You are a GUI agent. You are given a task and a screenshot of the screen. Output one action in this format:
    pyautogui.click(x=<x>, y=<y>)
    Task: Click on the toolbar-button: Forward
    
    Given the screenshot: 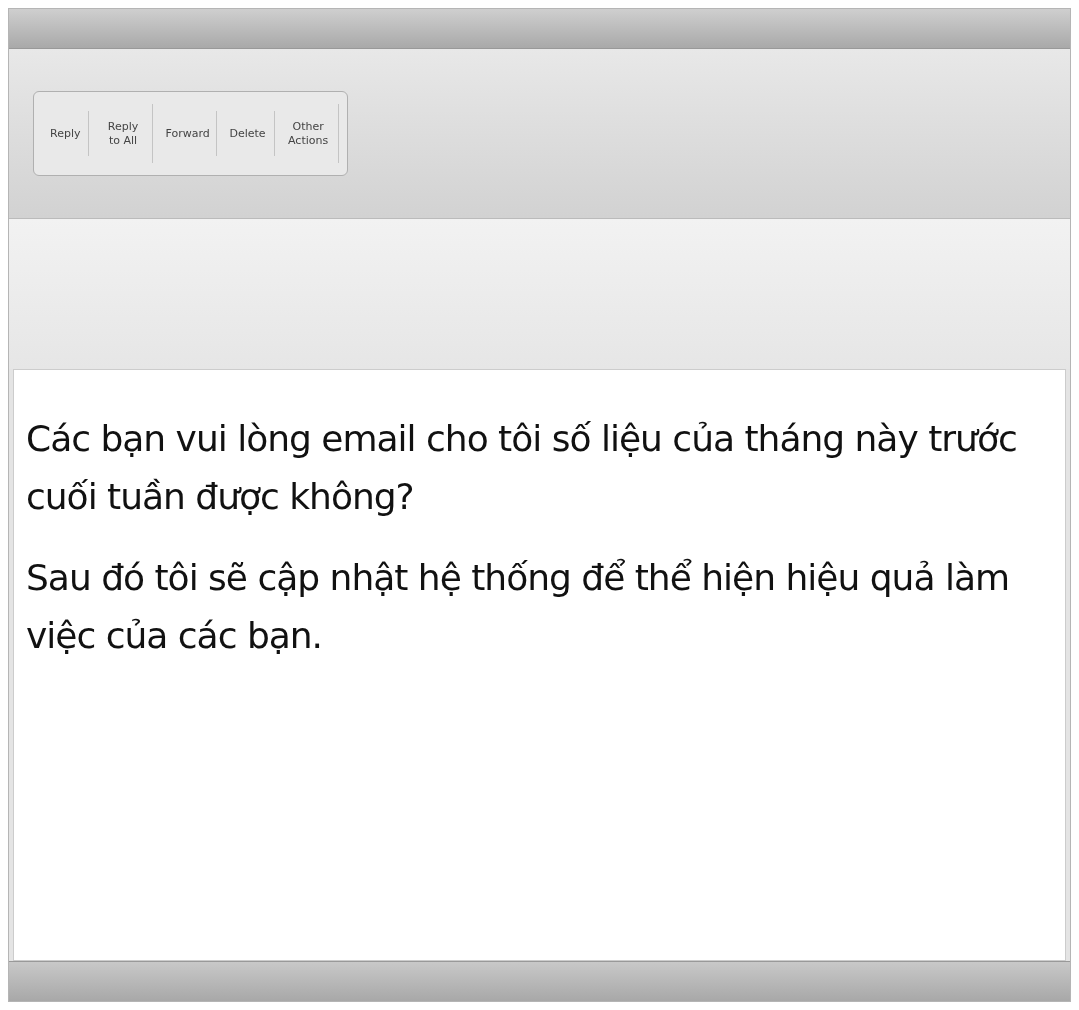 What is the action you would take?
    pyautogui.click(x=187, y=133)
    